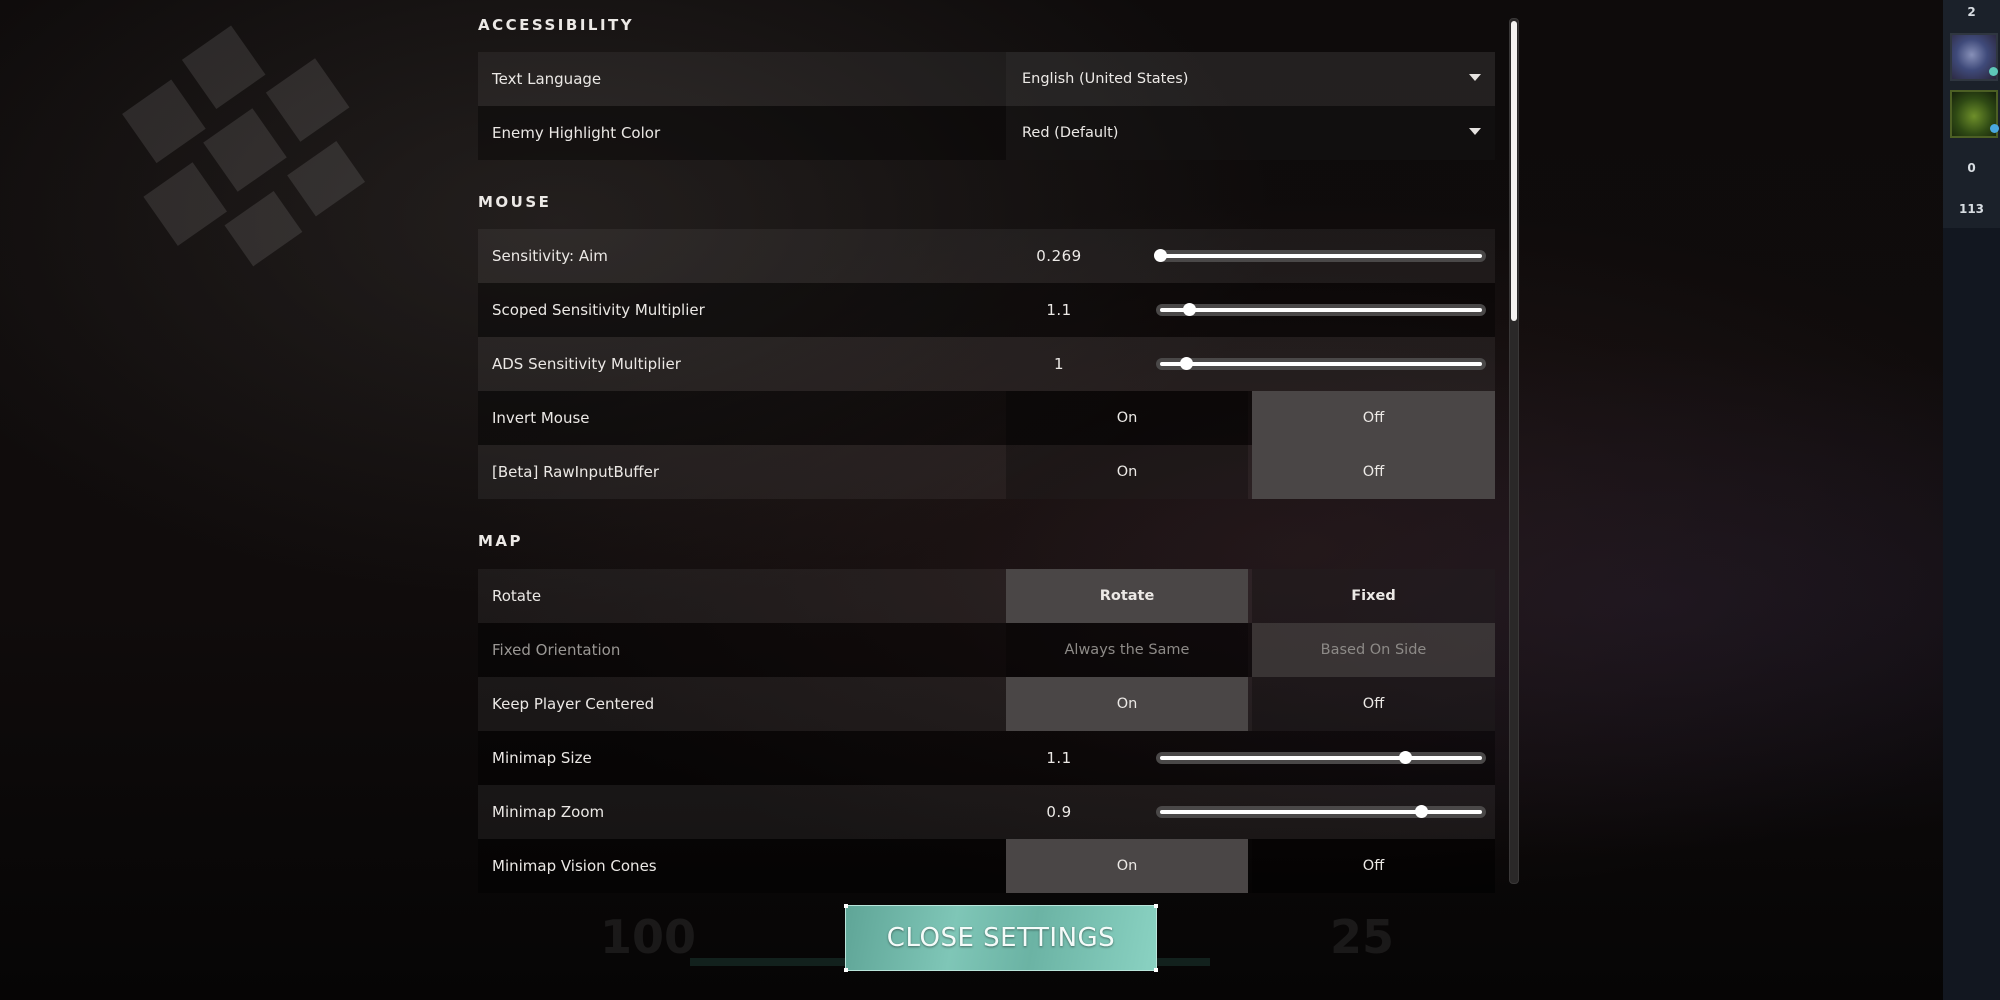 The image size is (2000, 1000). I want to click on slider-value: 1, so click(1059, 364).